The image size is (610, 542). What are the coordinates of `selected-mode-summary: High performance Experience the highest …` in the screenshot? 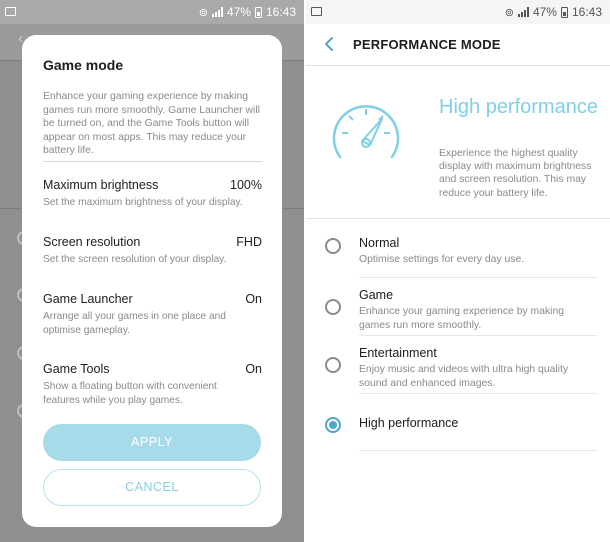 It's located at (458, 143).